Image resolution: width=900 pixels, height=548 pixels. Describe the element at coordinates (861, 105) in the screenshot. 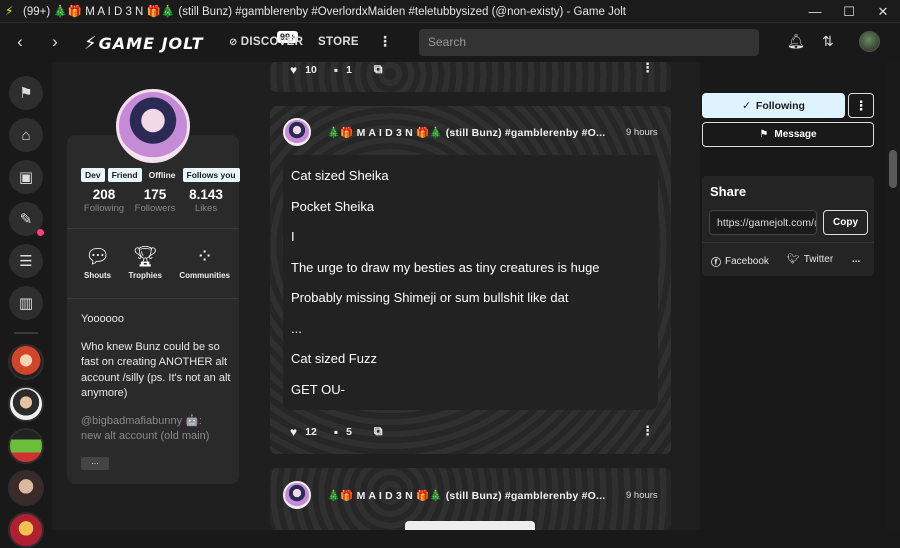

I see `follow-more-icon: ⋮` at that location.